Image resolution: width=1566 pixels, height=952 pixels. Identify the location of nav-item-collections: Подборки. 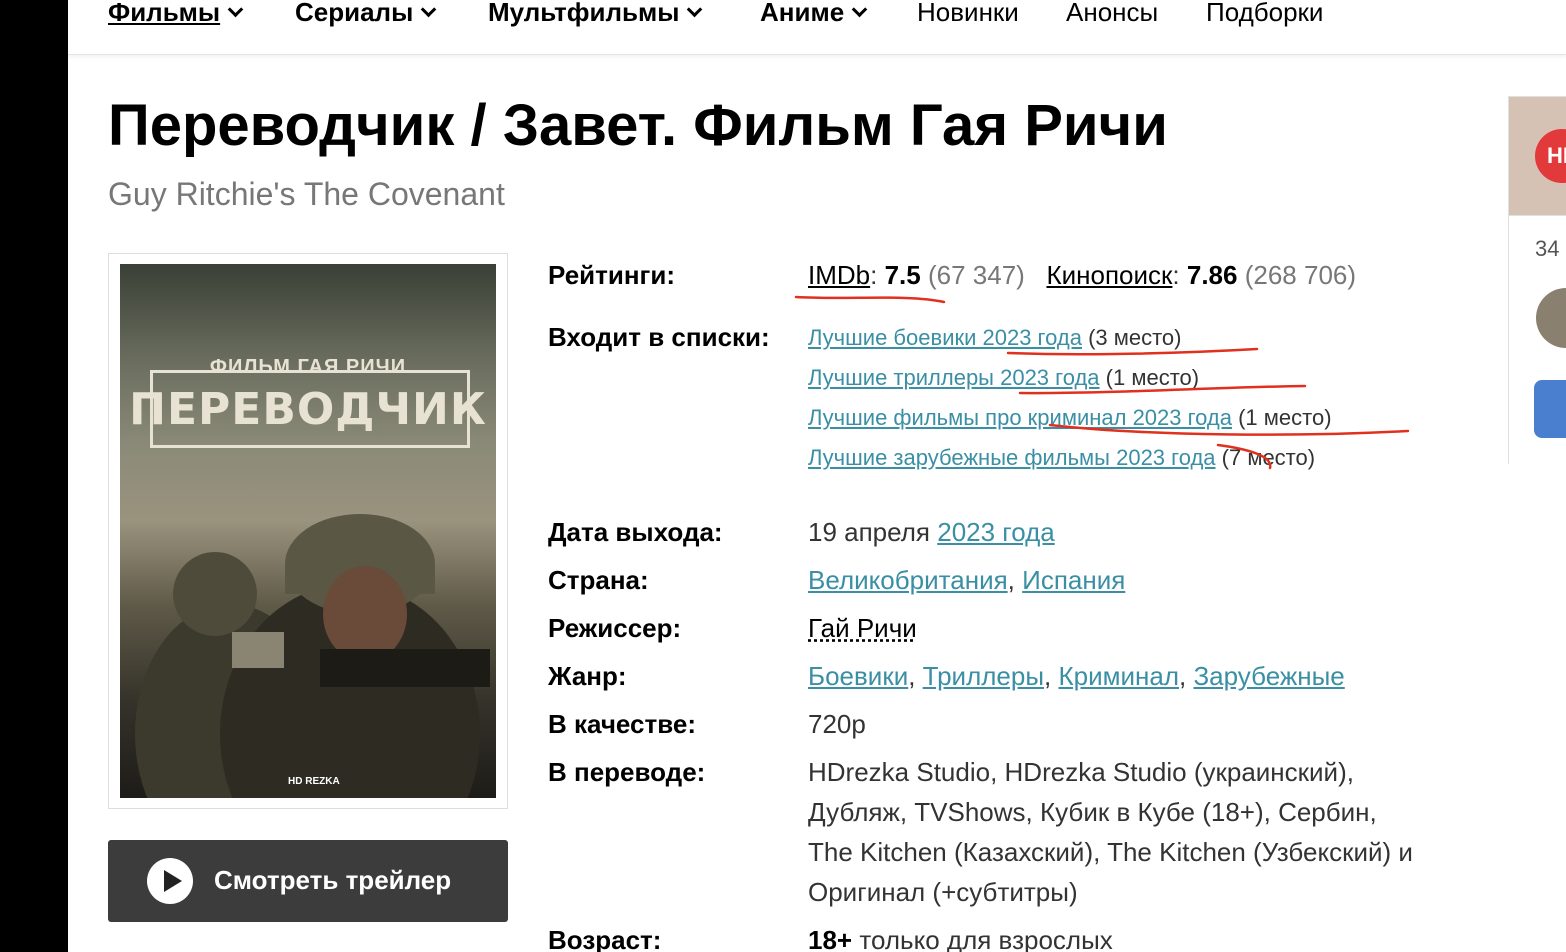
(1264, 15).